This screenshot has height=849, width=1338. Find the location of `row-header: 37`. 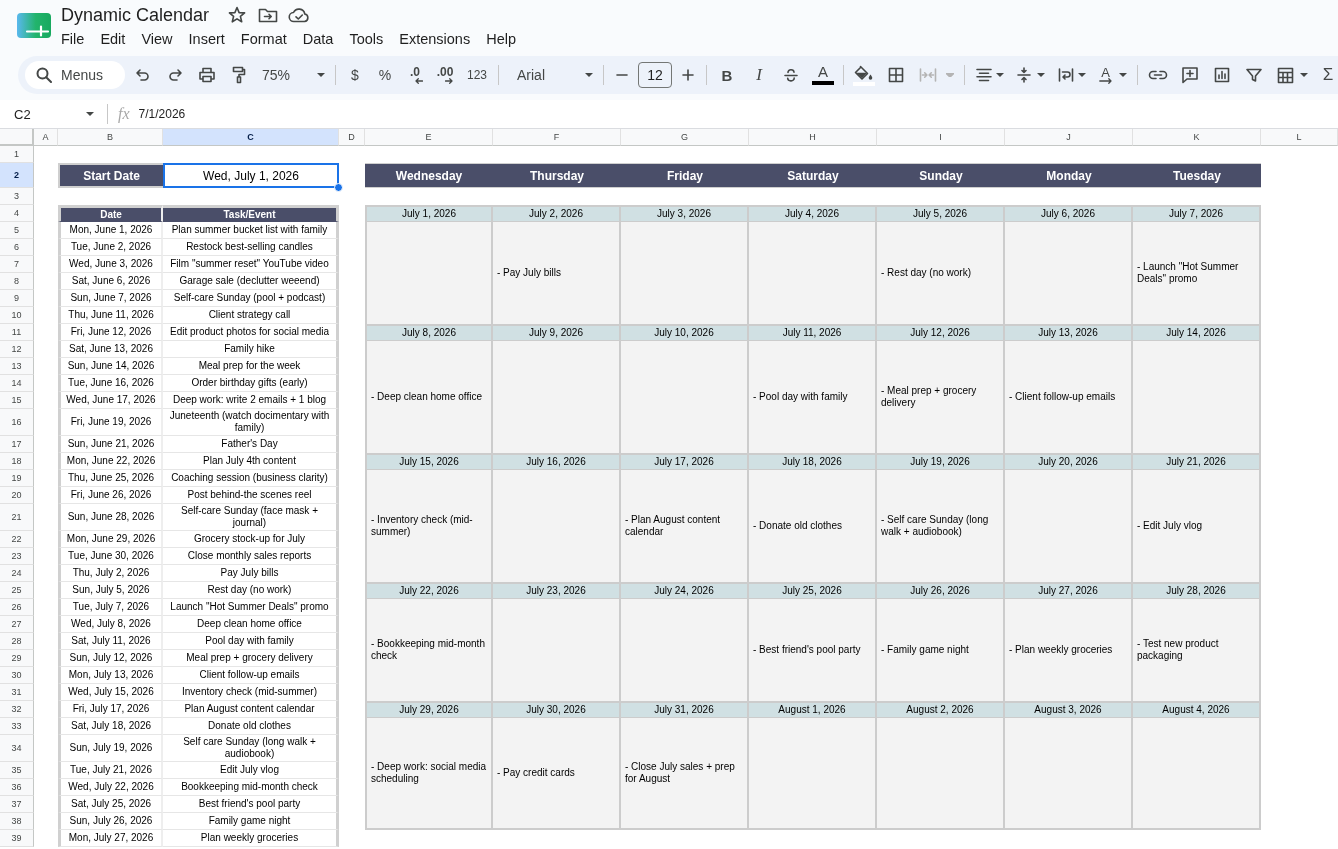

row-header: 37 is located at coordinates (17, 804).